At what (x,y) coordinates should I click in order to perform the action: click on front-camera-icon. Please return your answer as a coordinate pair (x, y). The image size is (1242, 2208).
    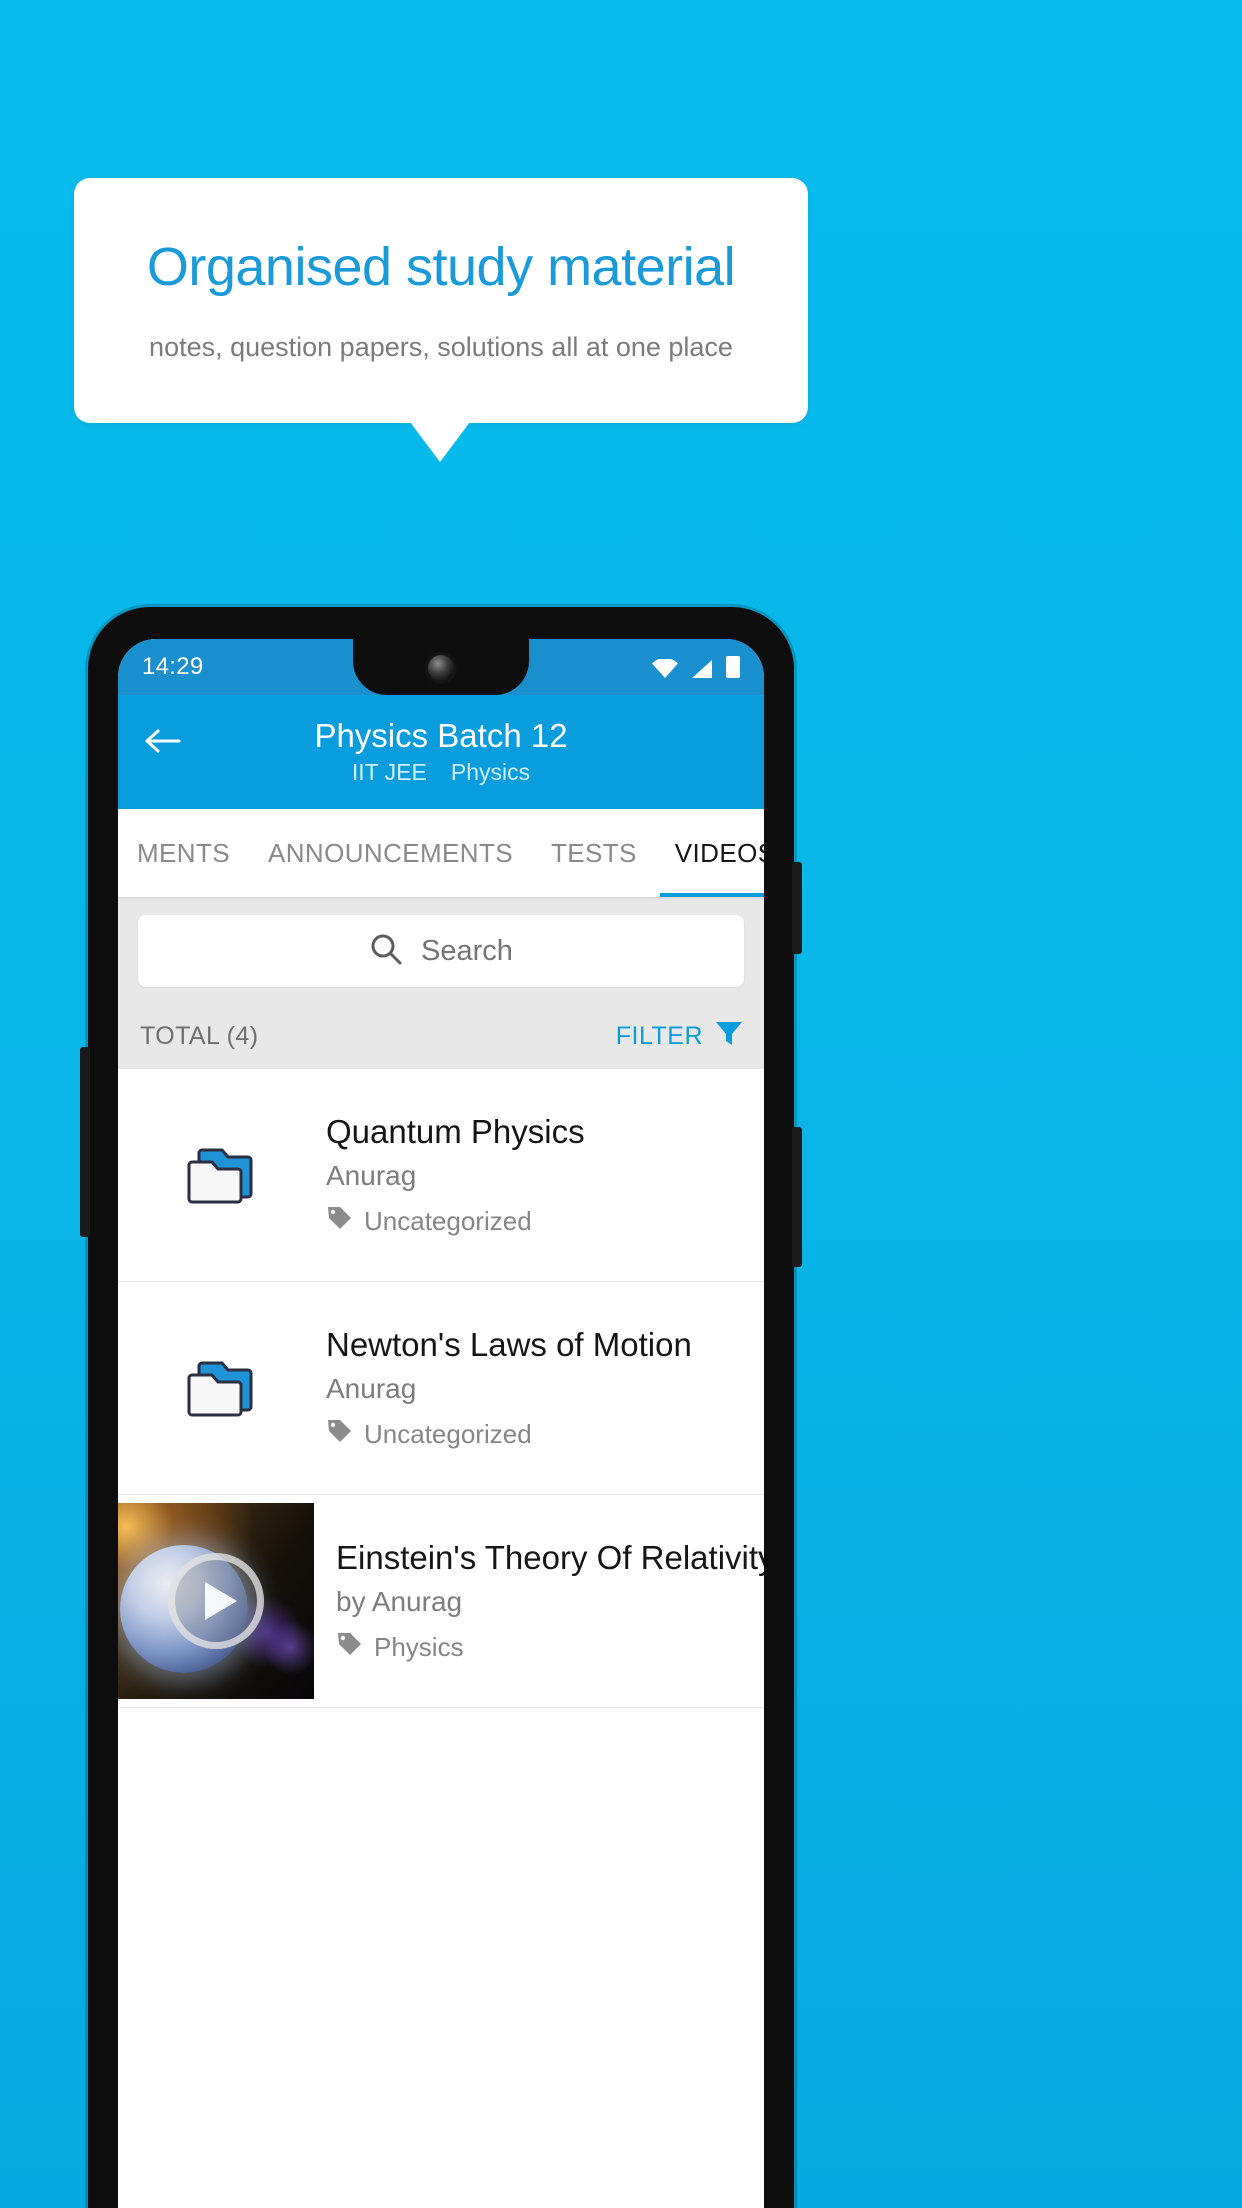
    Looking at the image, I should click on (441, 668).